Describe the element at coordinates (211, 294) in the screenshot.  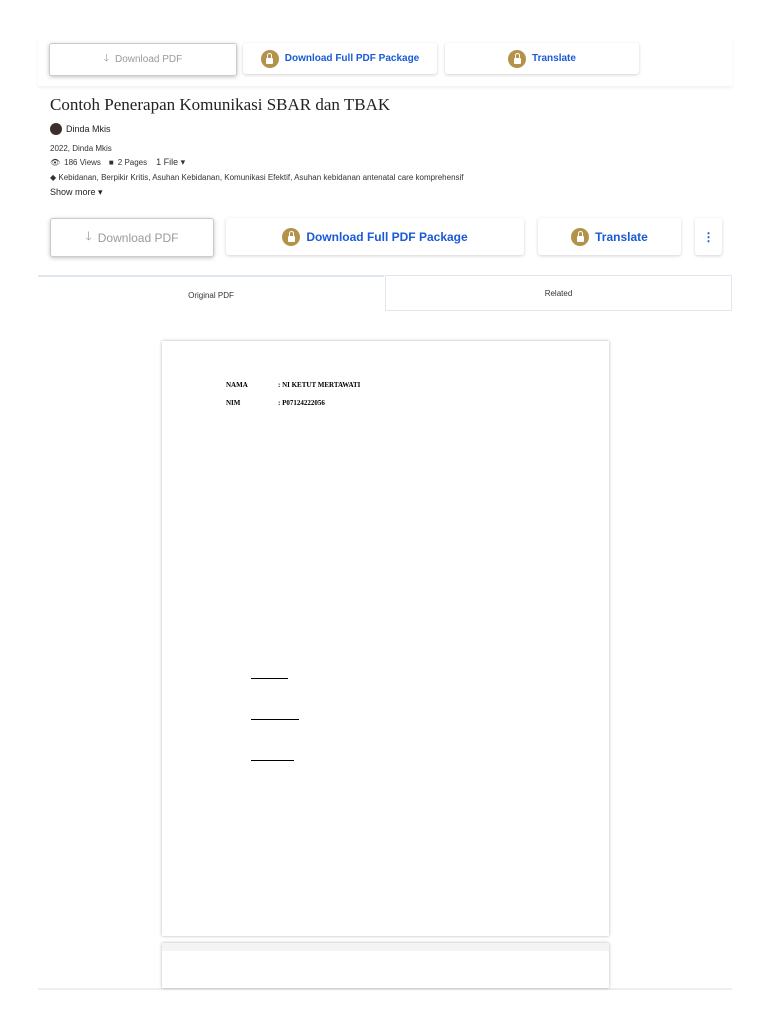
I see `tab-original-pdf: Original PDF` at that location.